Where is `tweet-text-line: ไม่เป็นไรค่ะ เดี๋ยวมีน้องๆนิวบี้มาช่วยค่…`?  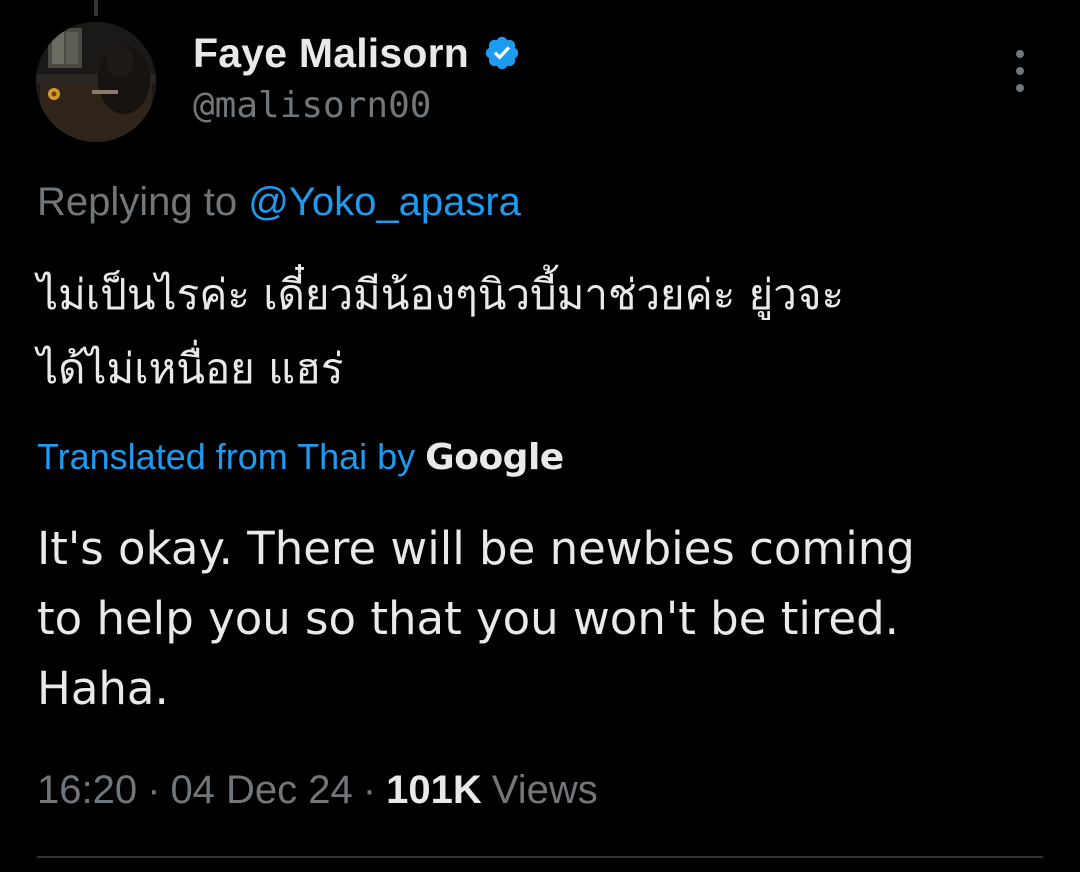 tweet-text-line: ไม่เป็นไรค่ะ เดี๋ยวมีน้องๆนิวบี้มาช่วยค่… is located at coordinates (441, 294).